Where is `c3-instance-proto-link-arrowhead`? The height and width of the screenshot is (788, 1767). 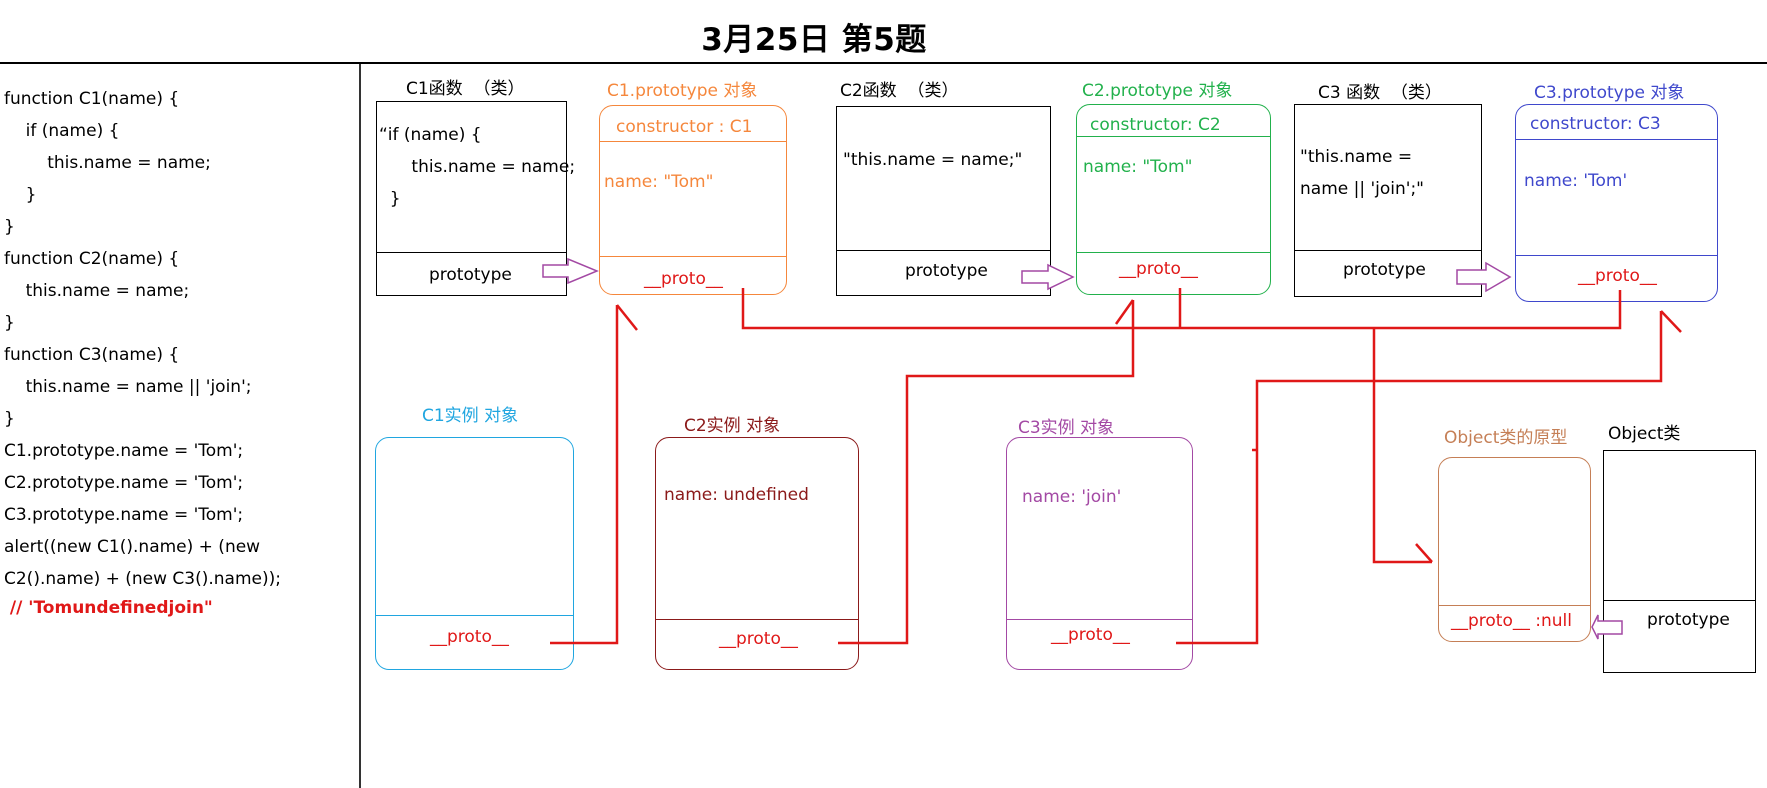 c3-instance-proto-link-arrowhead is located at coordinates (1671, 321).